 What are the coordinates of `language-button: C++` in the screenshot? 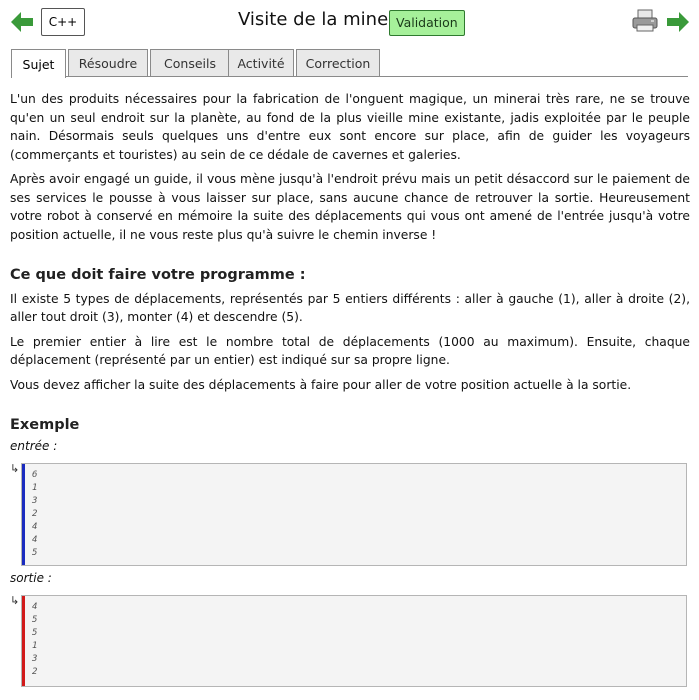 It's located at (63, 22).